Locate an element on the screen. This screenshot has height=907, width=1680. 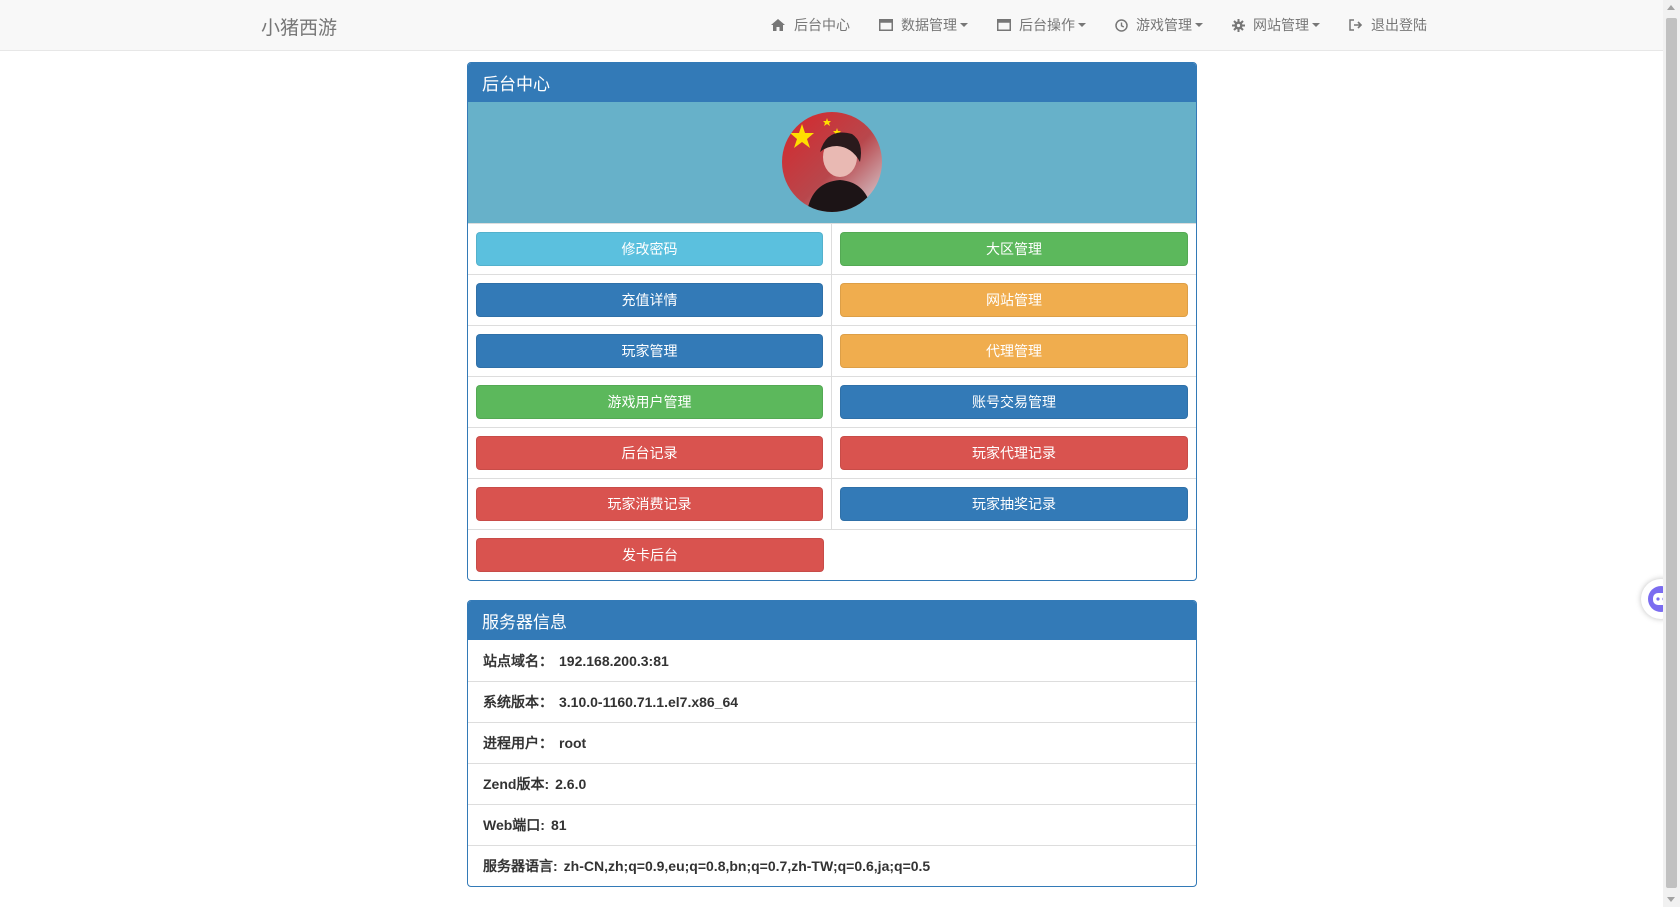
button-cell is located at coordinates (1014, 554).